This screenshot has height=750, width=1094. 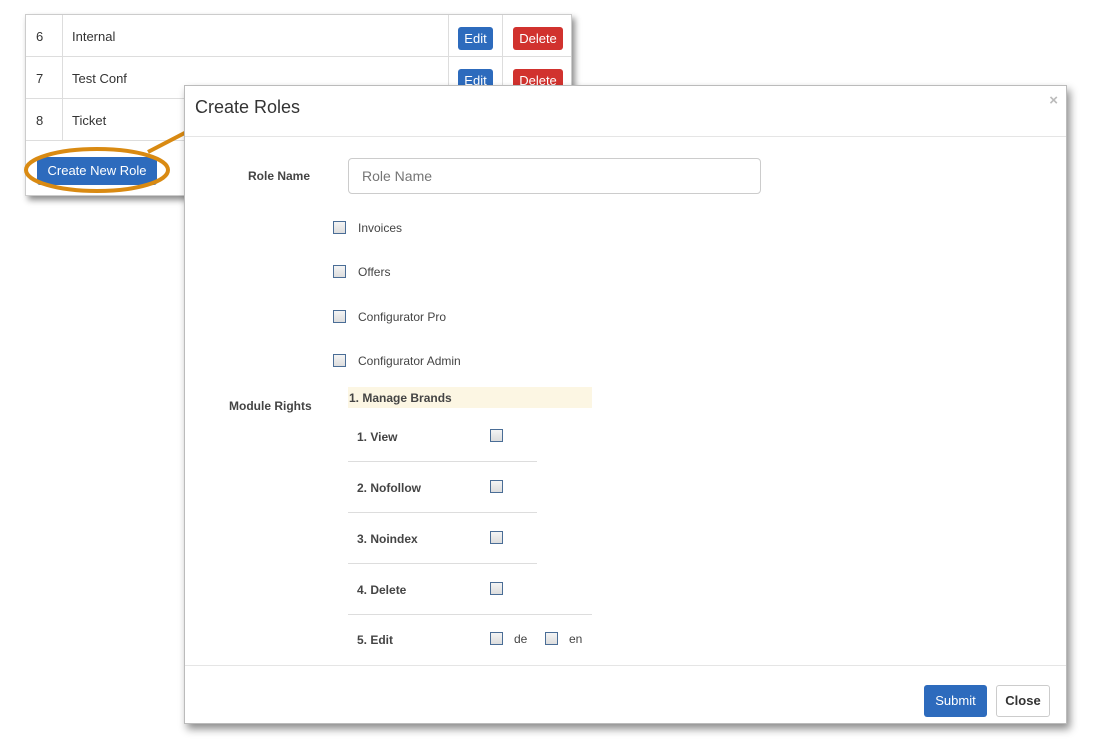 I want to click on module-label: Configurator Admin, so click(x=409, y=361).